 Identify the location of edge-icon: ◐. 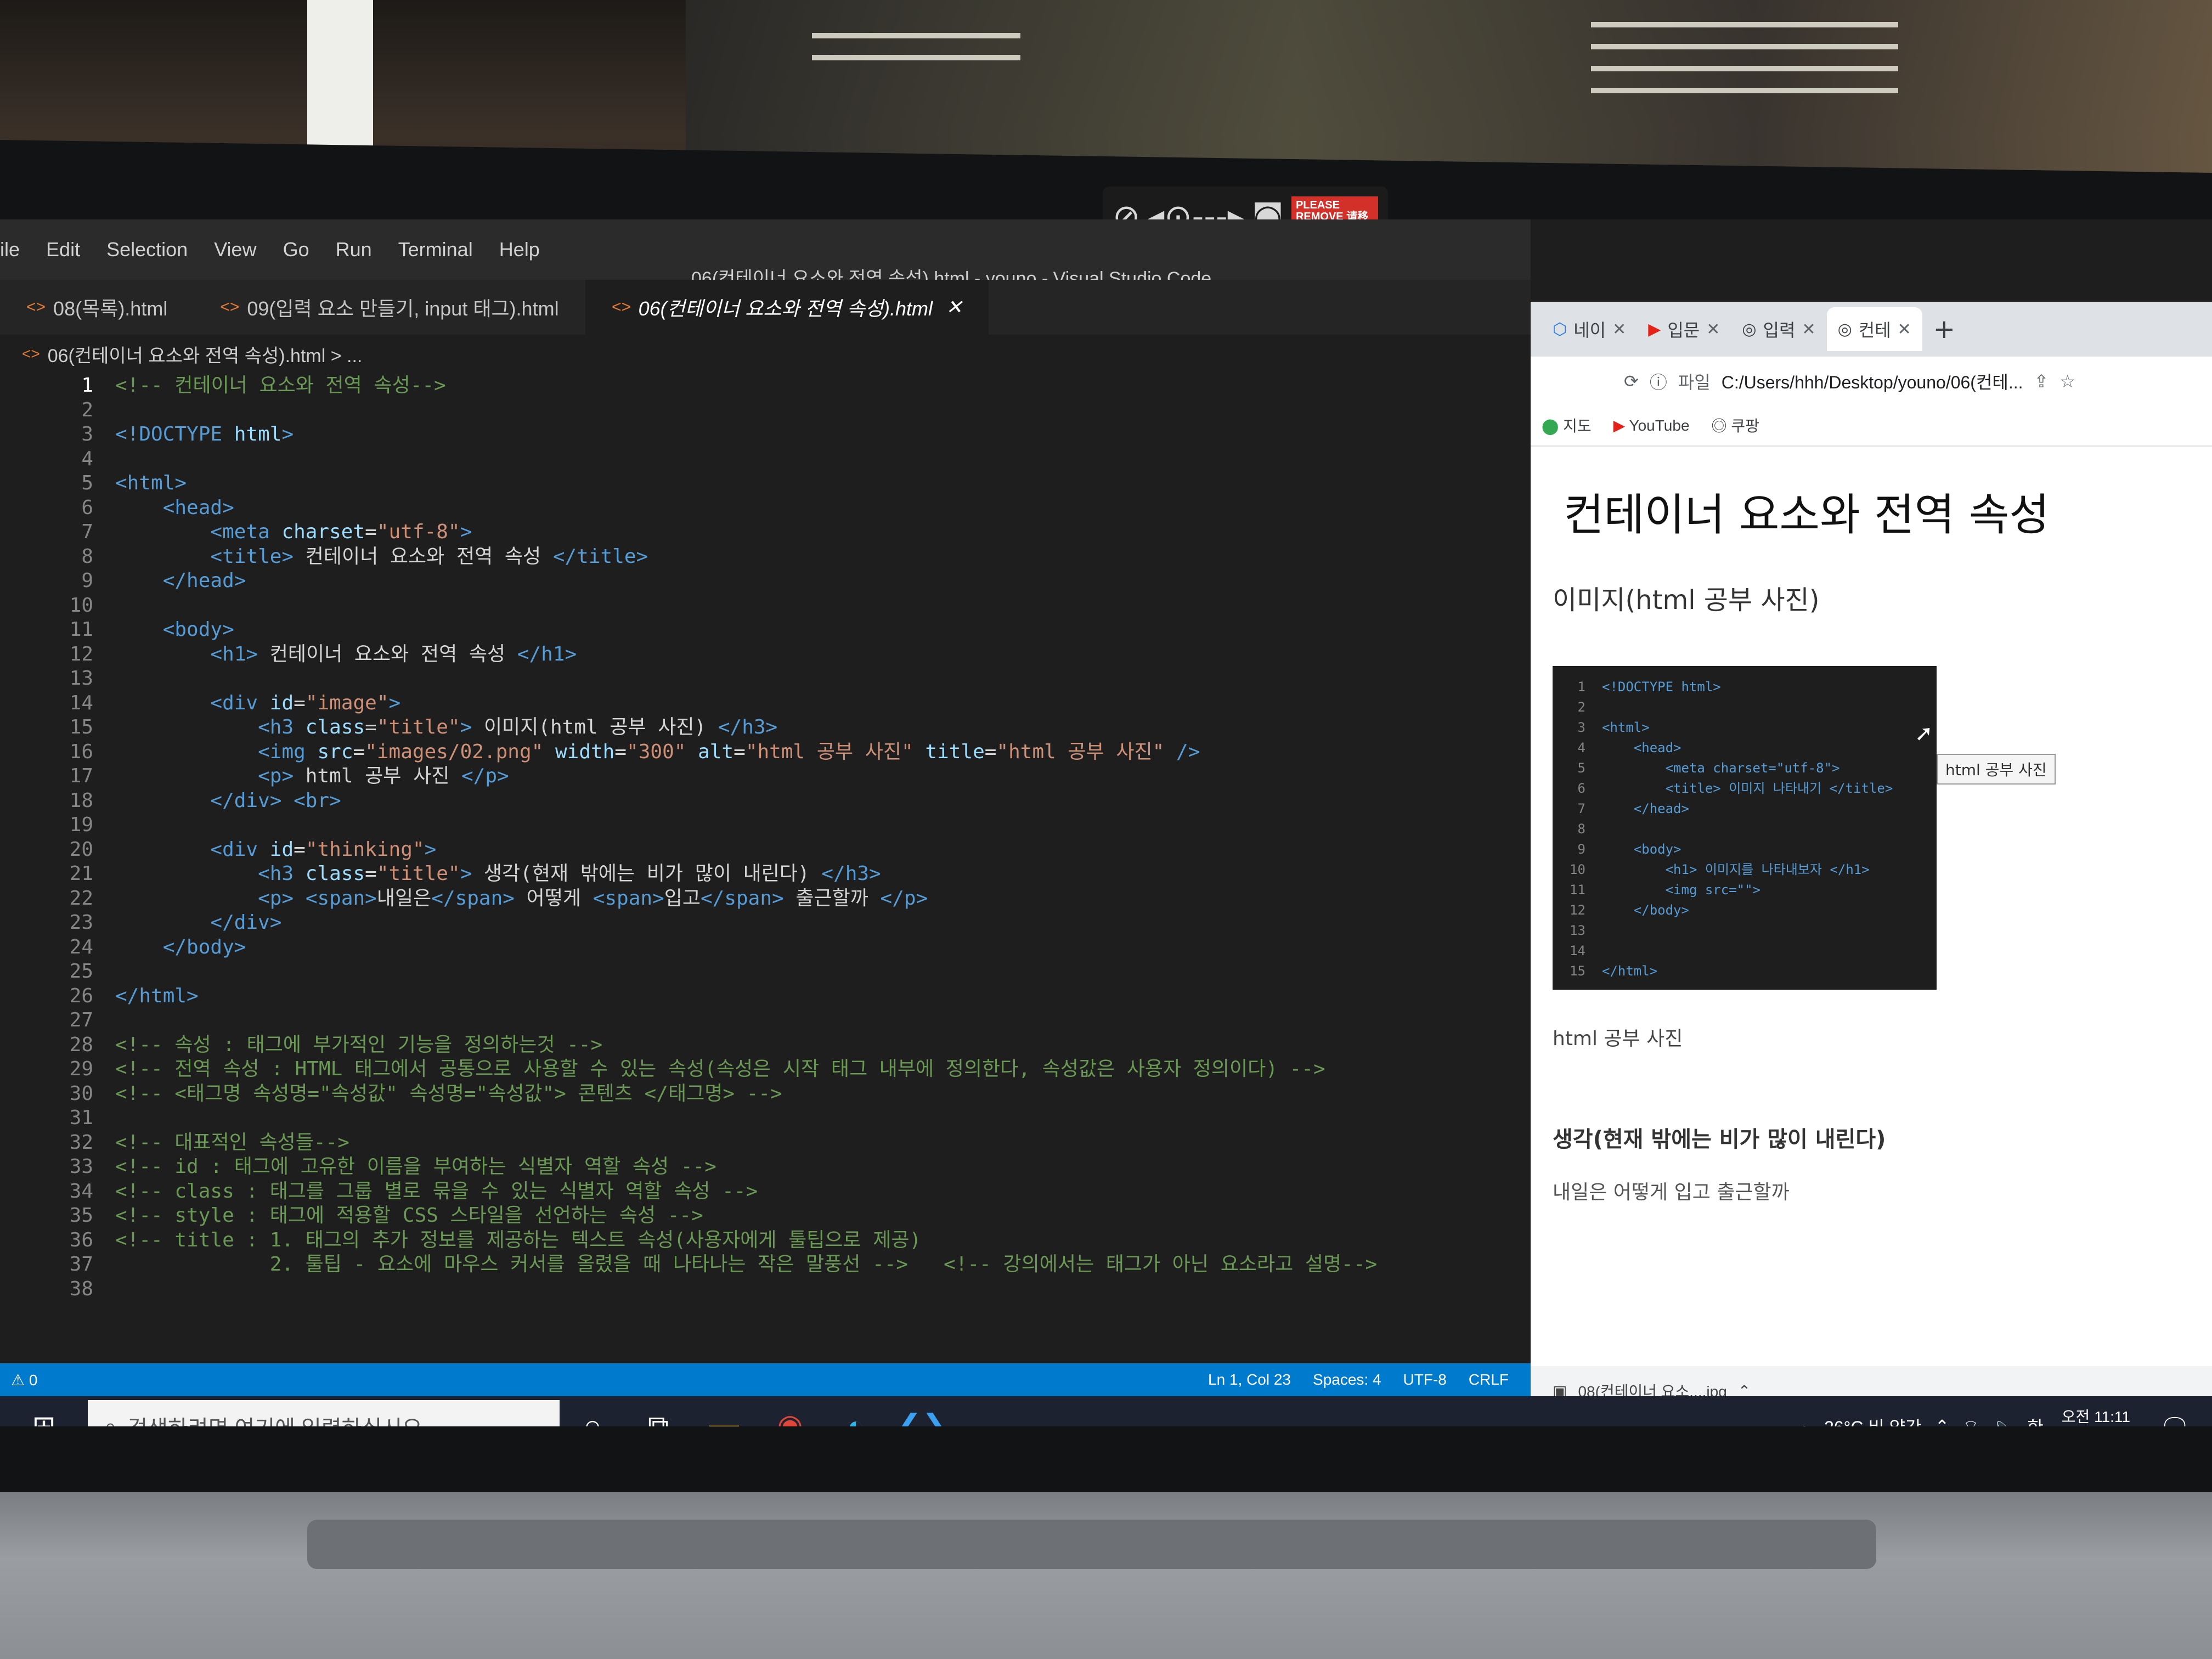
(856, 1411).